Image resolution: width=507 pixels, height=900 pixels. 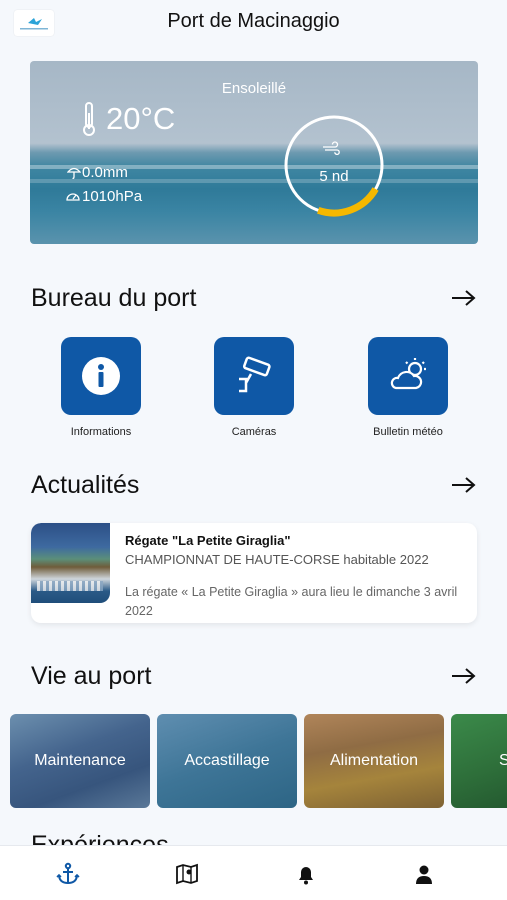 What do you see at coordinates (73, 197) in the screenshot?
I see `pressure-gauge-icon` at bounding box center [73, 197].